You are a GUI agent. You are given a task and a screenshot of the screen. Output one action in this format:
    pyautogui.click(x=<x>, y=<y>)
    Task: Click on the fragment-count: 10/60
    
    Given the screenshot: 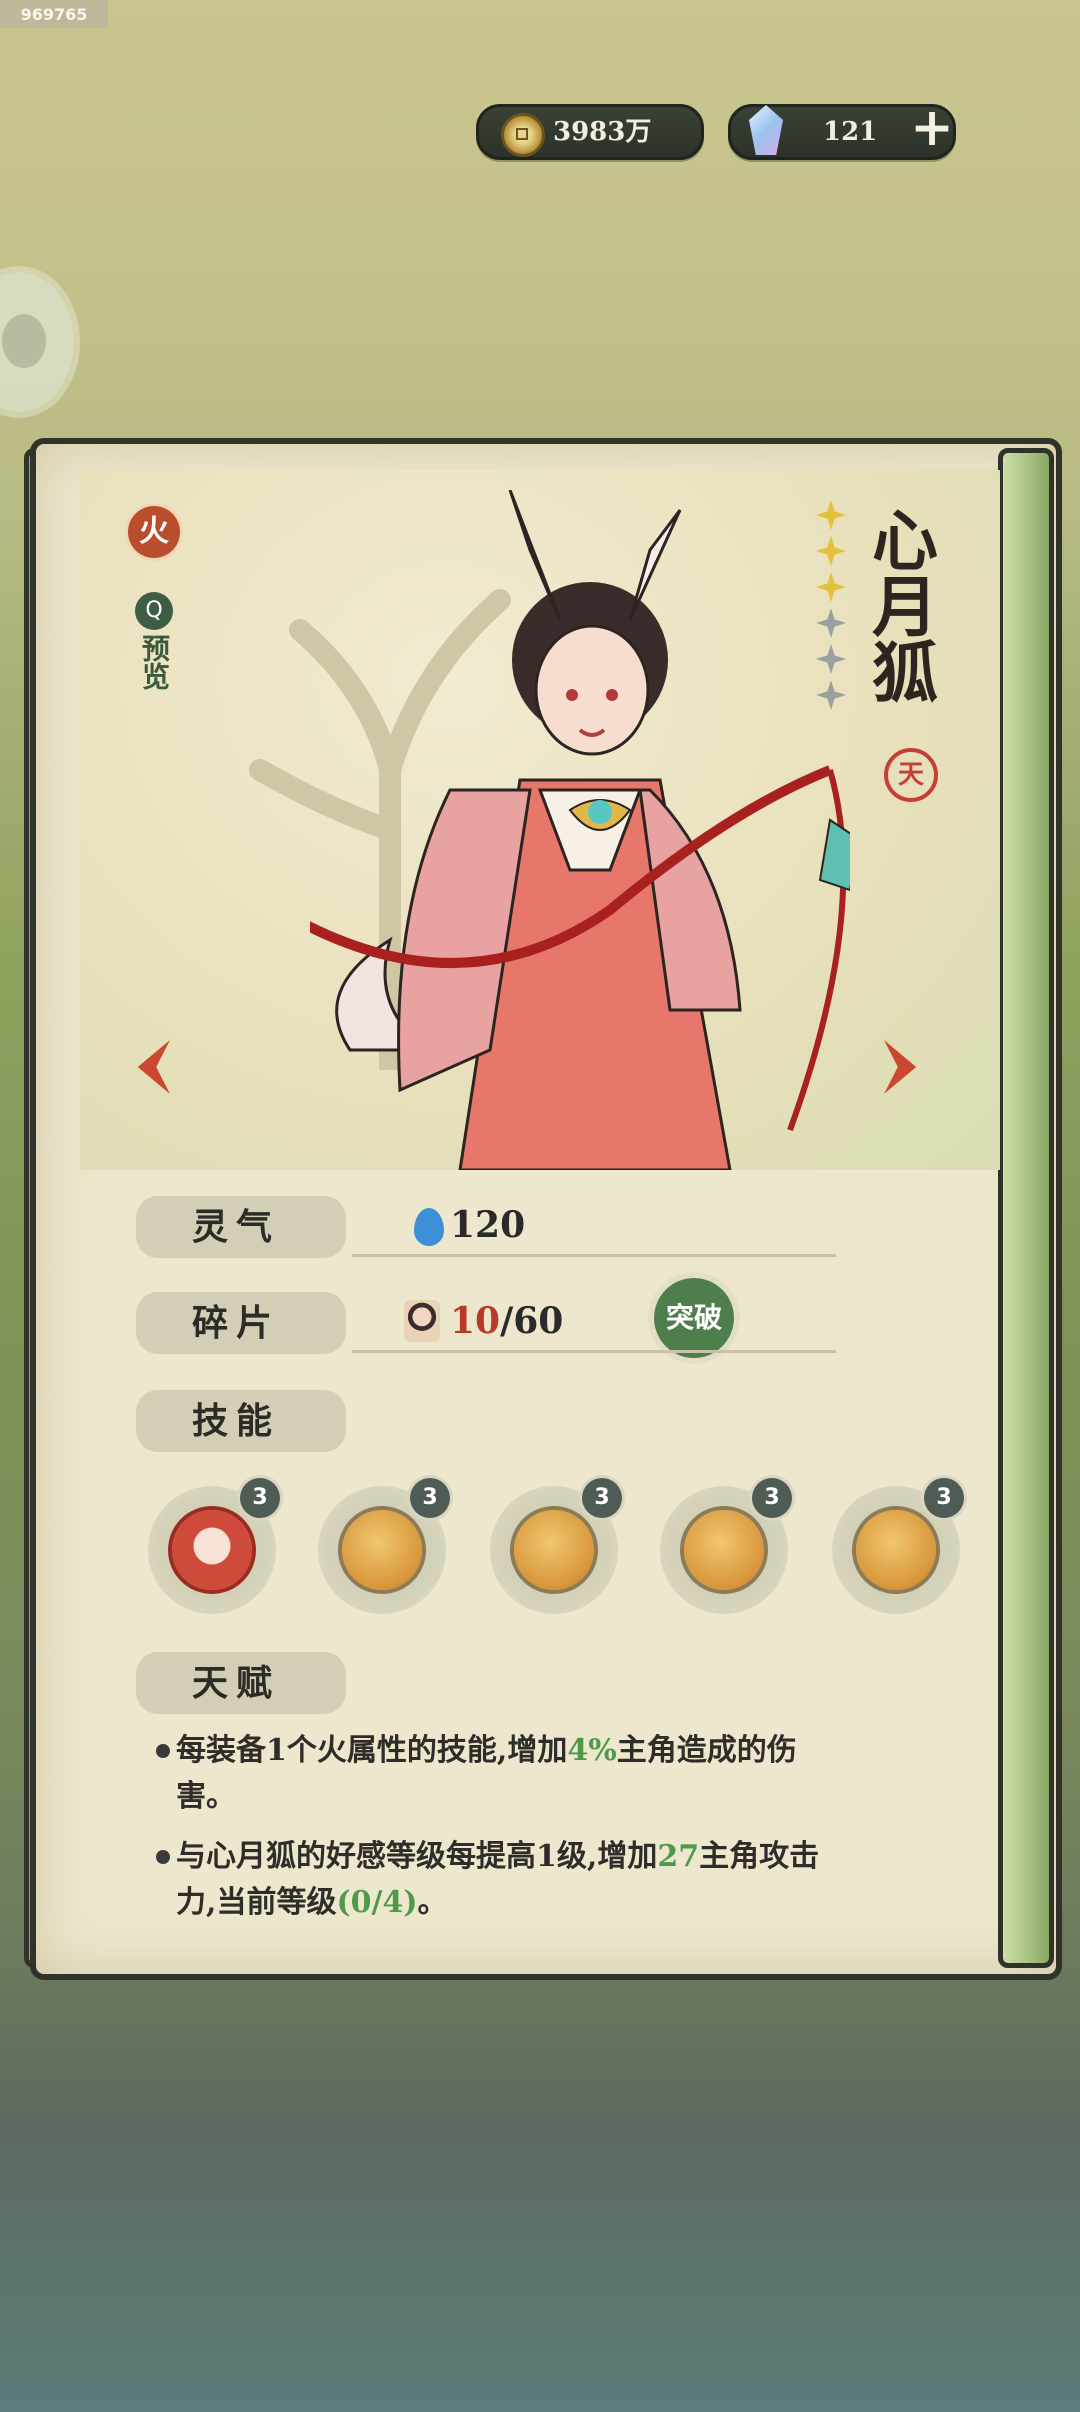 What is the action you would take?
    pyautogui.click(x=506, y=1321)
    